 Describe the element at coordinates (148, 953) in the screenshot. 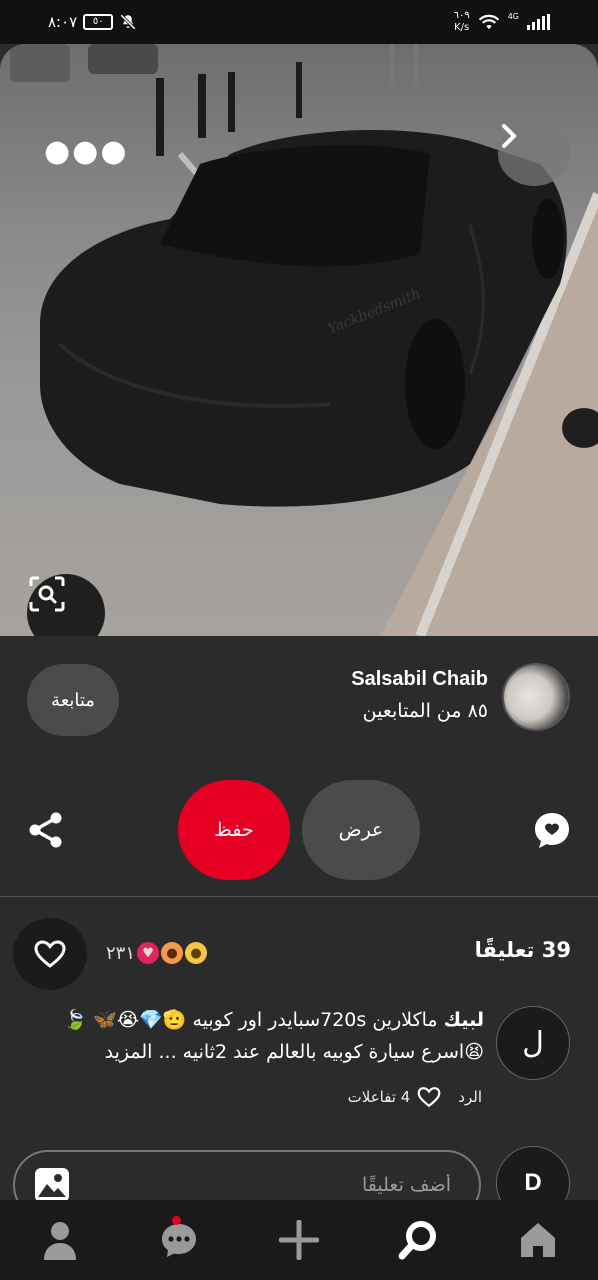

I see `heart-reaction-icon: ♥` at that location.